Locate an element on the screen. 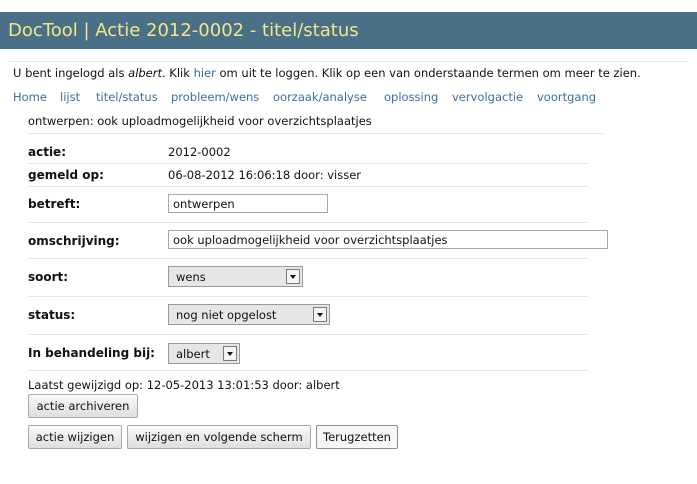 Image resolution: width=697 pixels, height=484 pixels. status-selected: nog niet opgelost is located at coordinates (226, 315).